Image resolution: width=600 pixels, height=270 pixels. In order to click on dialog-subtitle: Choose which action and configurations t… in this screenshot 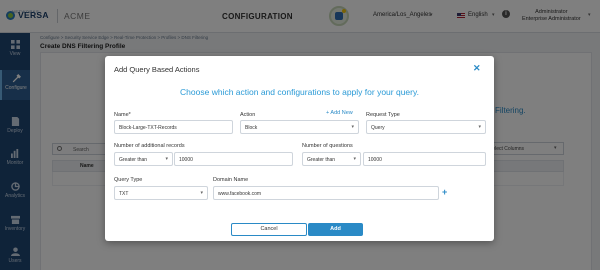, I will do `click(299, 92)`.